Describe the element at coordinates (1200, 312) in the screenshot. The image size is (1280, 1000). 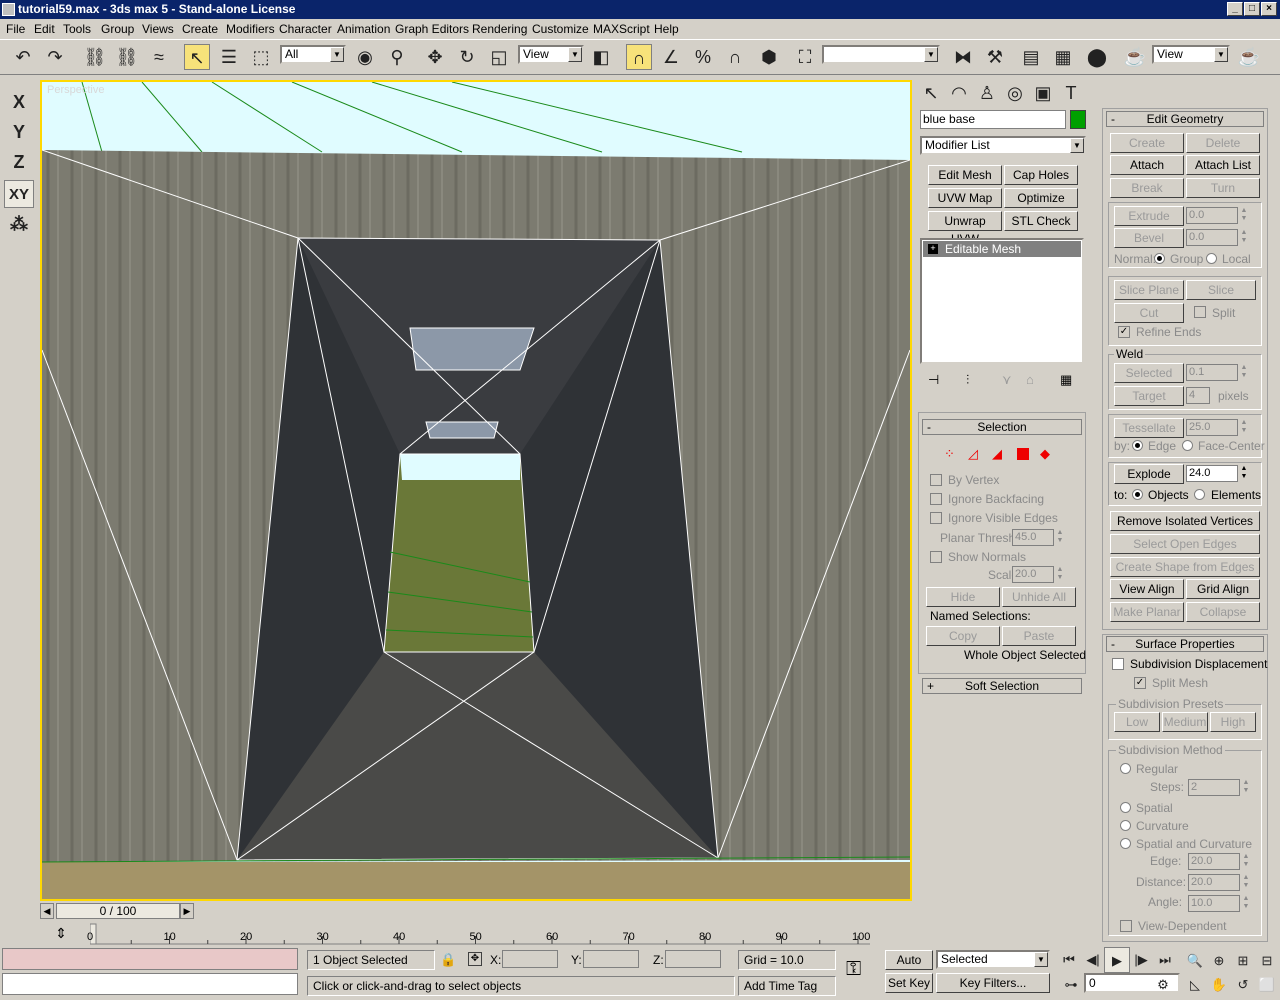
I see `split-checkbox` at that location.